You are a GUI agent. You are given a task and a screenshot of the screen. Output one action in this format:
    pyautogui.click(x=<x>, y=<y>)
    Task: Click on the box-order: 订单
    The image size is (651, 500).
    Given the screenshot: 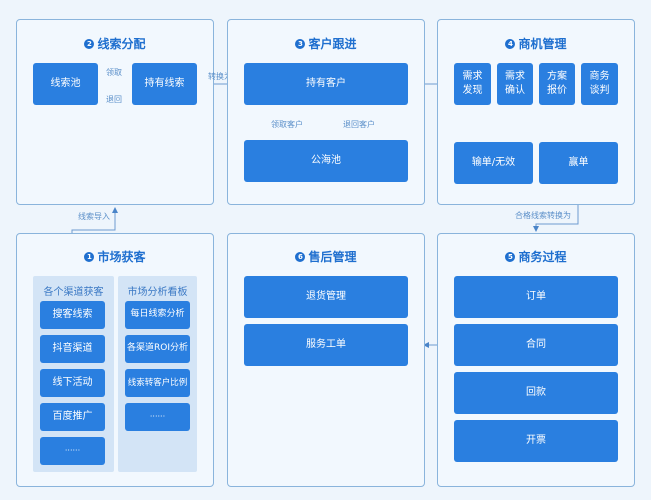 What is the action you would take?
    pyautogui.click(x=536, y=297)
    